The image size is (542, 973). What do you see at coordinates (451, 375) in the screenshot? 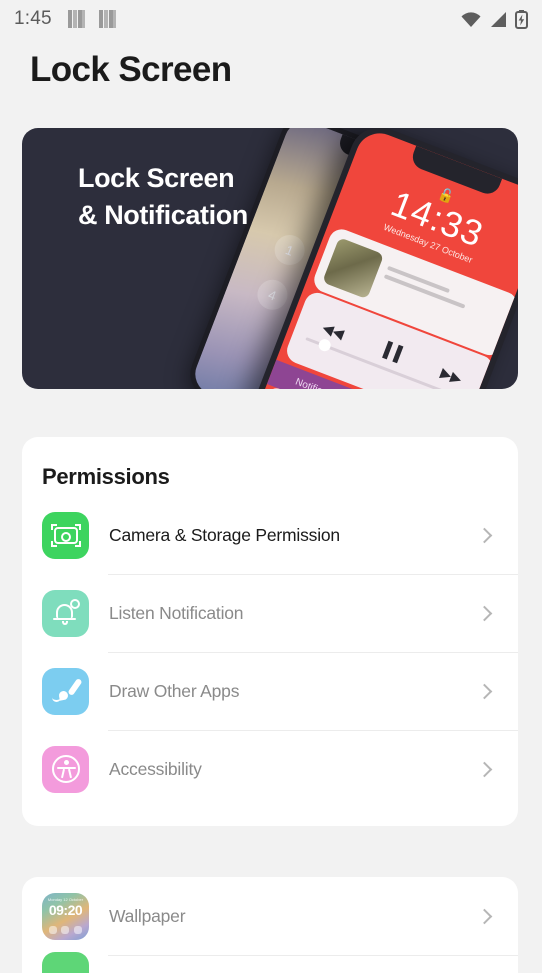
I see `next-track-icon: ▶▶` at bounding box center [451, 375].